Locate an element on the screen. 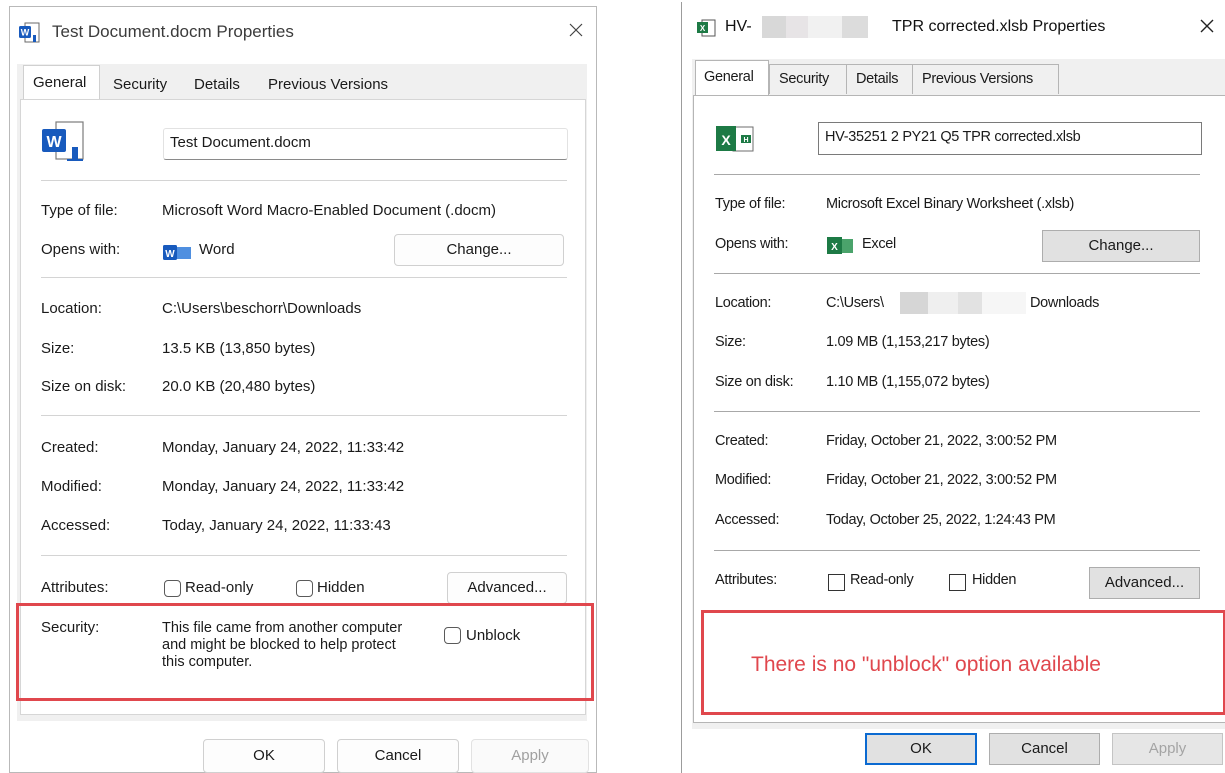 This screenshot has height=773, width=1225. word-app-icon: W is located at coordinates (177, 252).